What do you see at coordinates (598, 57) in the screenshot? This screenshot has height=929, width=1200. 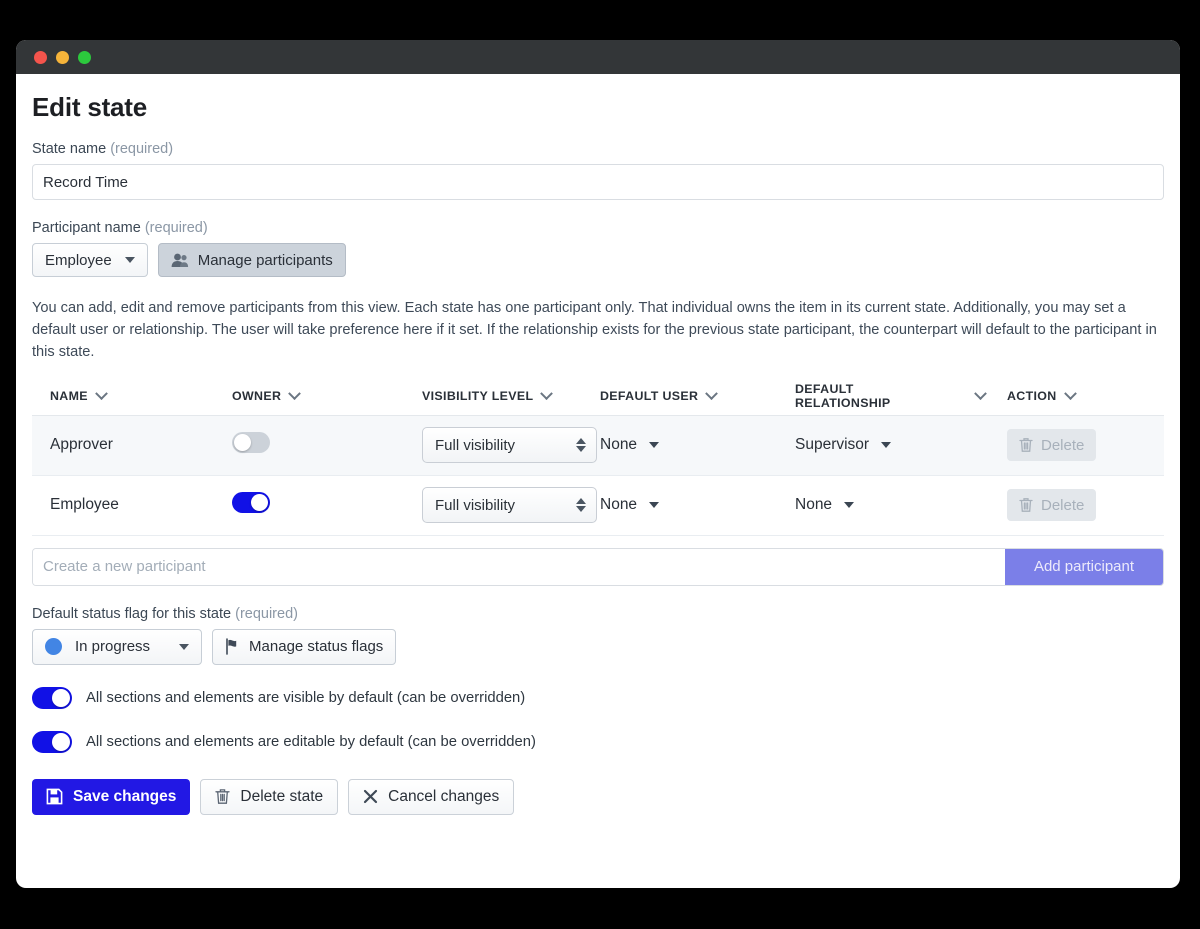 I see `window-titlebar` at bounding box center [598, 57].